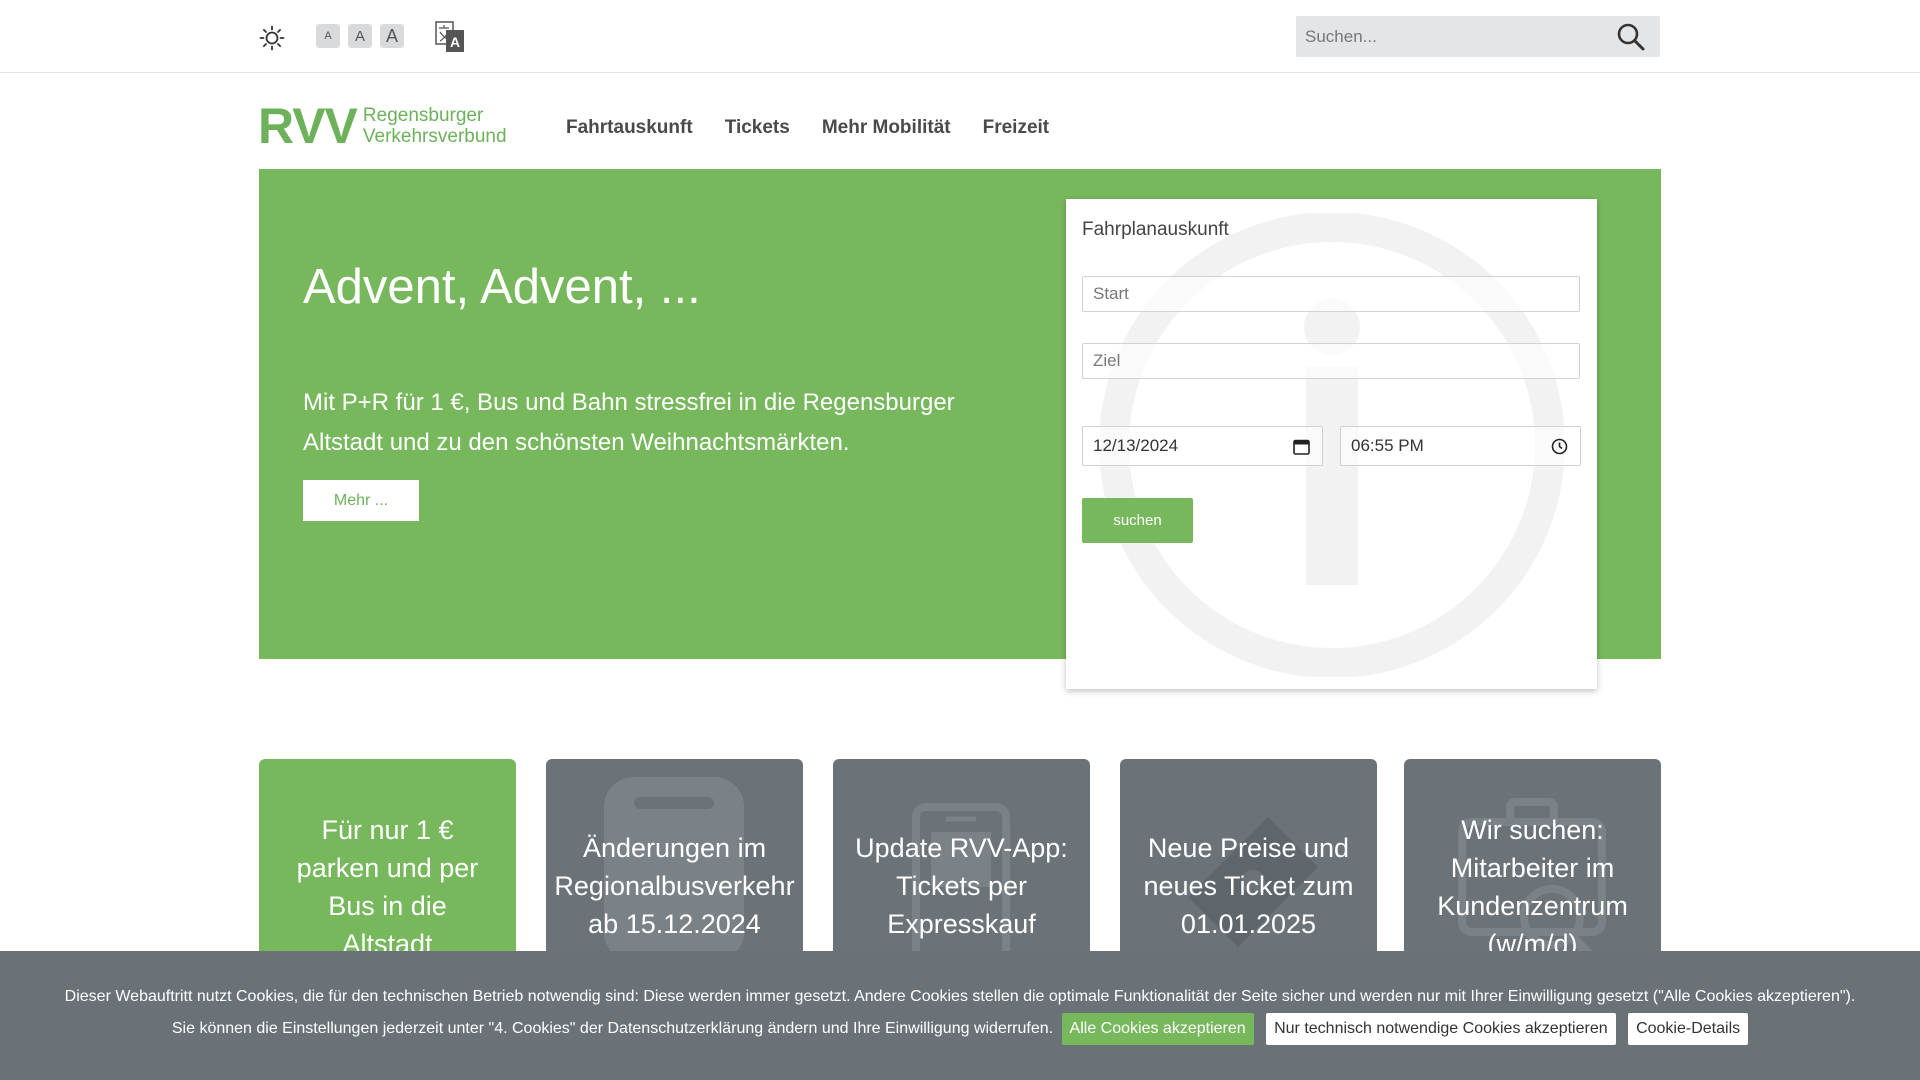  Describe the element at coordinates (392, 36) in the screenshot. I see `font-size-large-button: A` at that location.